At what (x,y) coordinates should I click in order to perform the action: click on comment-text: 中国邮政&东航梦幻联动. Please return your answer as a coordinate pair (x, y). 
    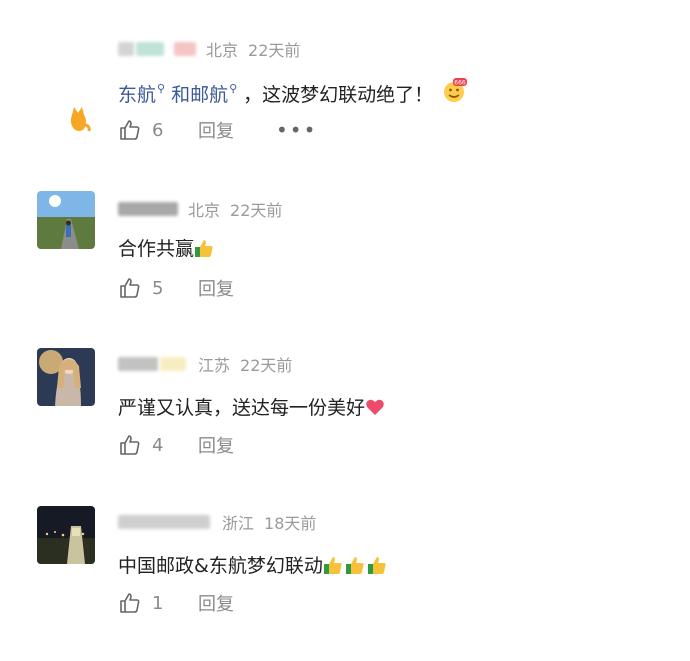
    Looking at the image, I should click on (252, 564).